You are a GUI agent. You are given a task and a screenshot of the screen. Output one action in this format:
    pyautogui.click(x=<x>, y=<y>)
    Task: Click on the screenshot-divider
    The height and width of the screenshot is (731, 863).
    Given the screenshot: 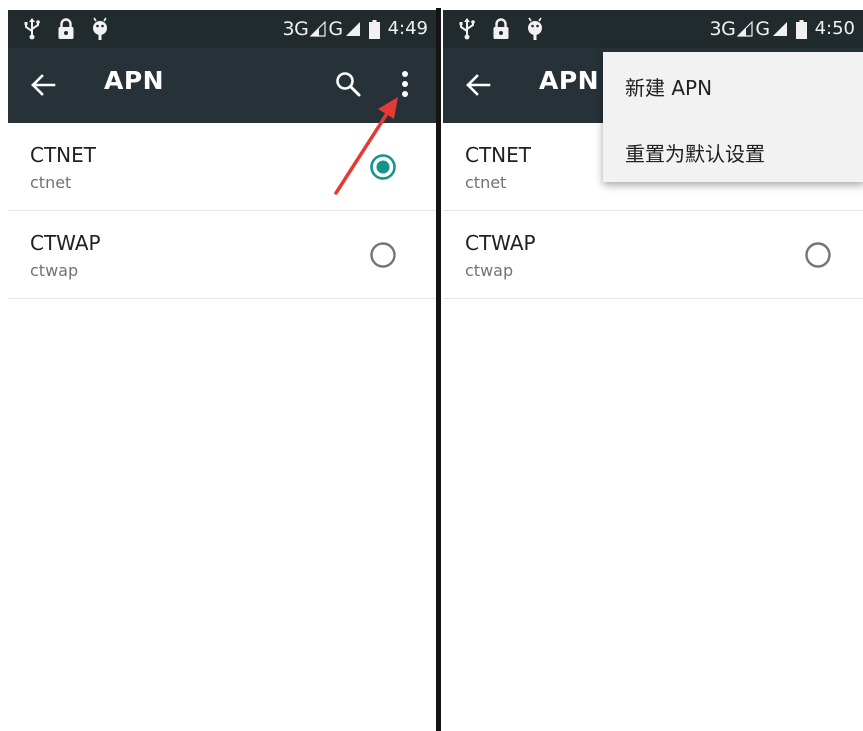 What is the action you would take?
    pyautogui.click(x=438, y=369)
    